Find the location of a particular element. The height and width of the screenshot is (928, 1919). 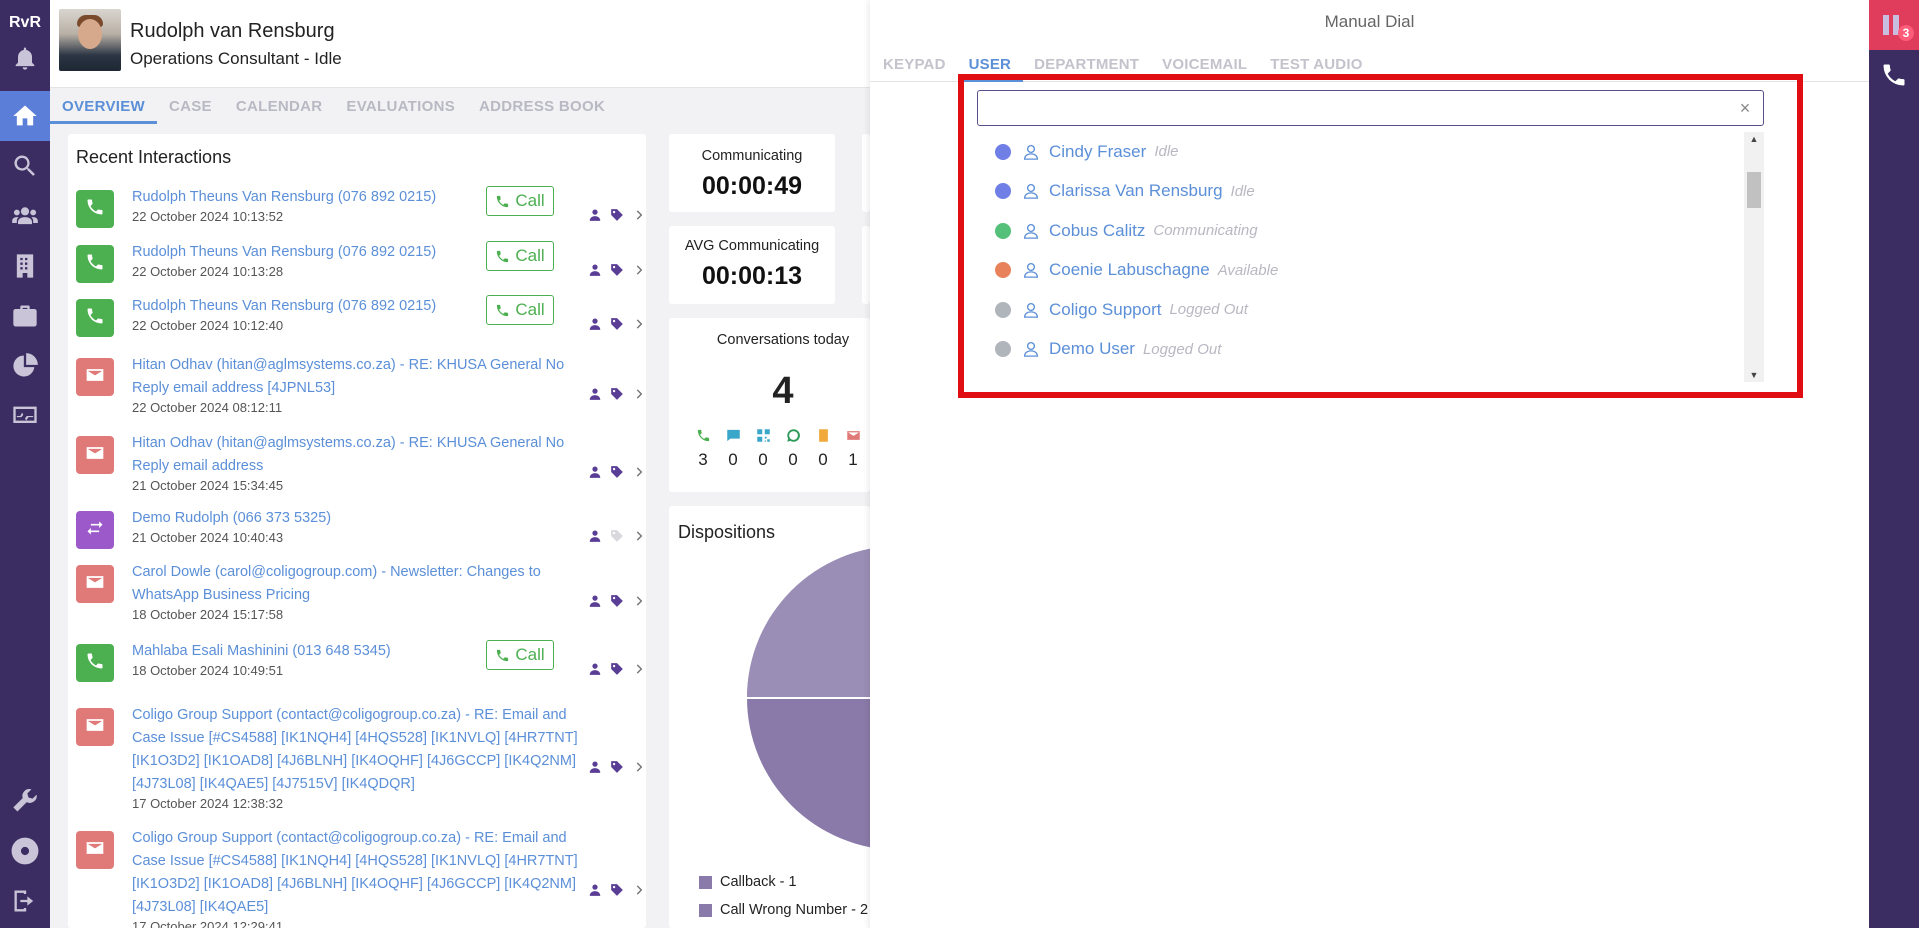

search-button is located at coordinates (25, 166).